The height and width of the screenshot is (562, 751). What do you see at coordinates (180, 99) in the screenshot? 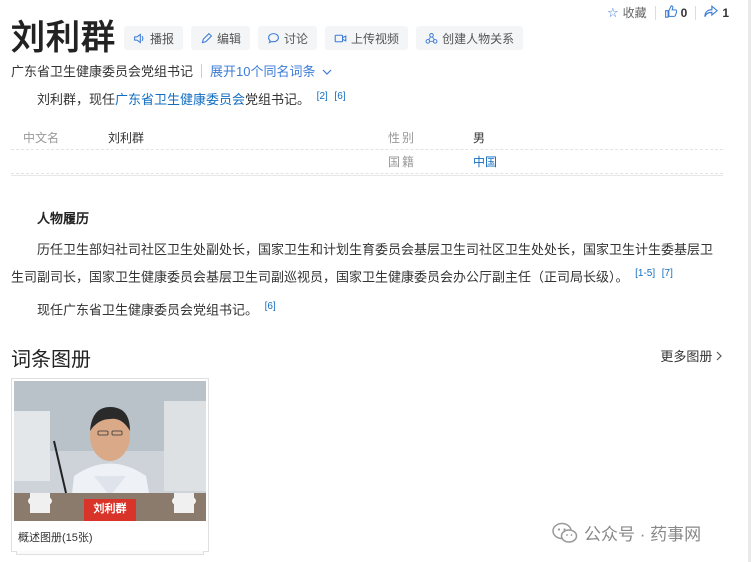
I see `organization-link: 广东省卫生健康委员会` at bounding box center [180, 99].